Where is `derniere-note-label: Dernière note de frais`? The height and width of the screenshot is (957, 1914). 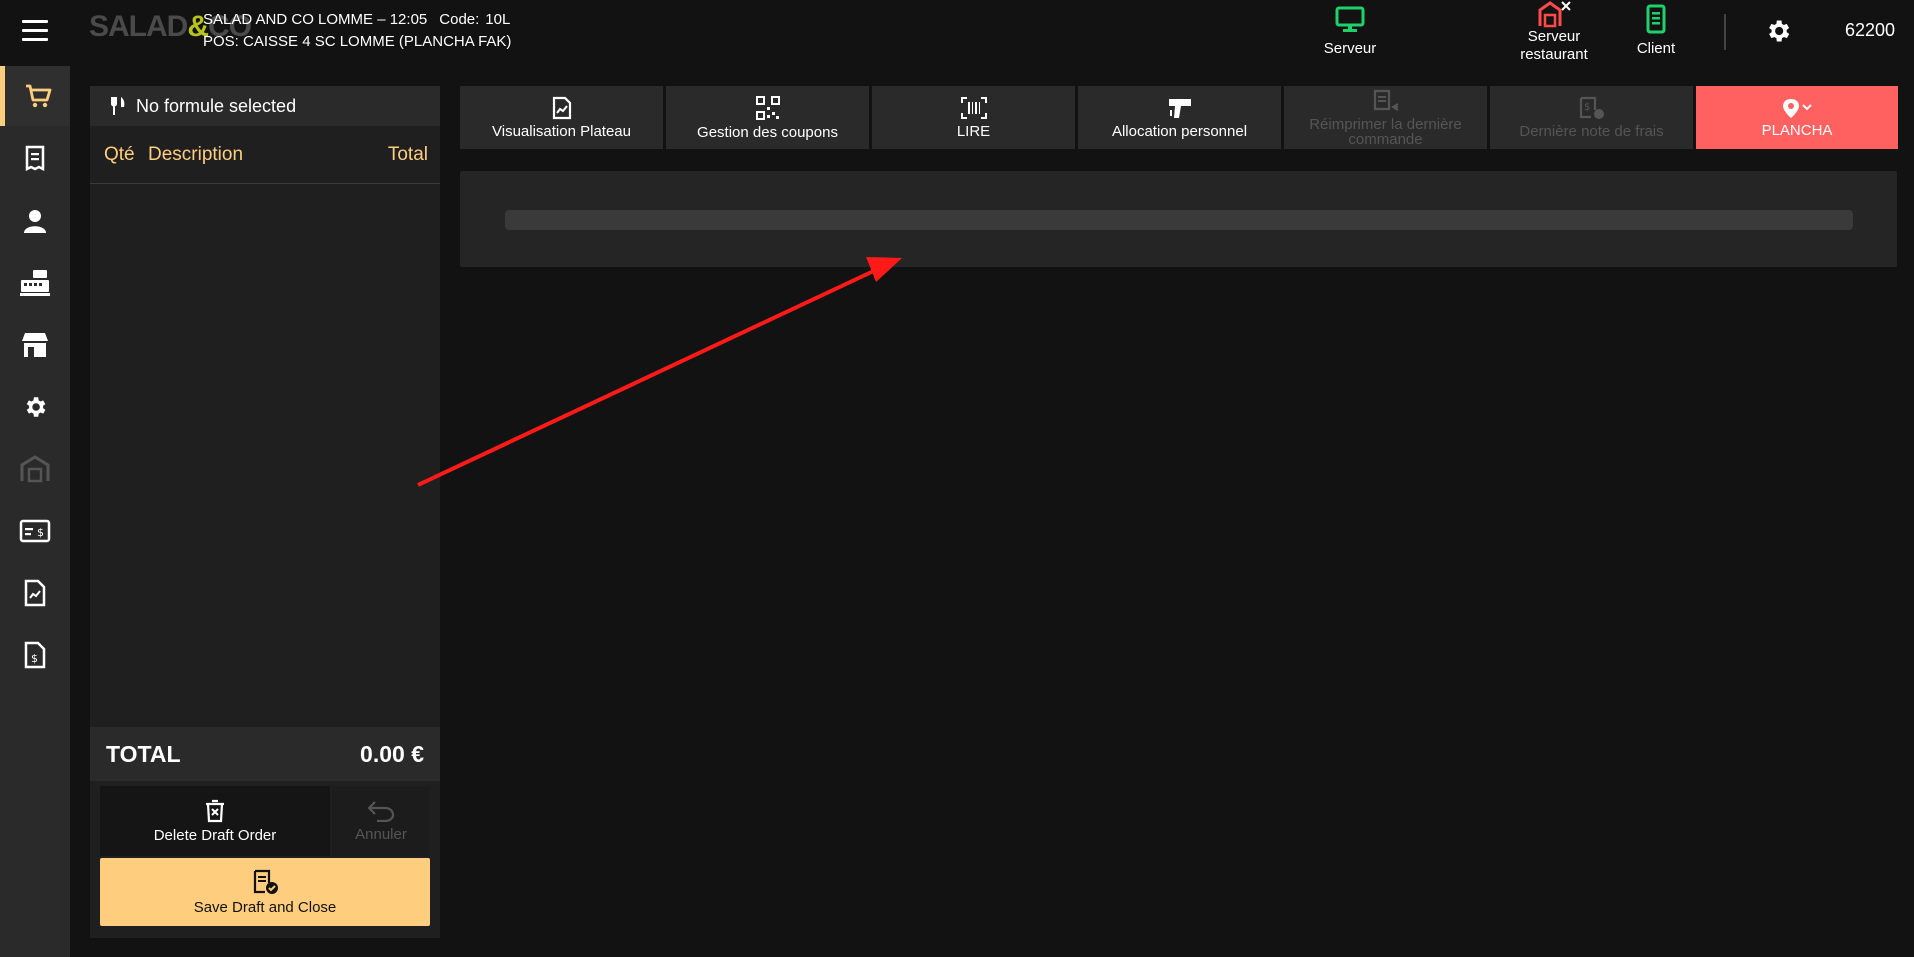 derniere-note-label: Dernière note de frais is located at coordinates (1591, 131).